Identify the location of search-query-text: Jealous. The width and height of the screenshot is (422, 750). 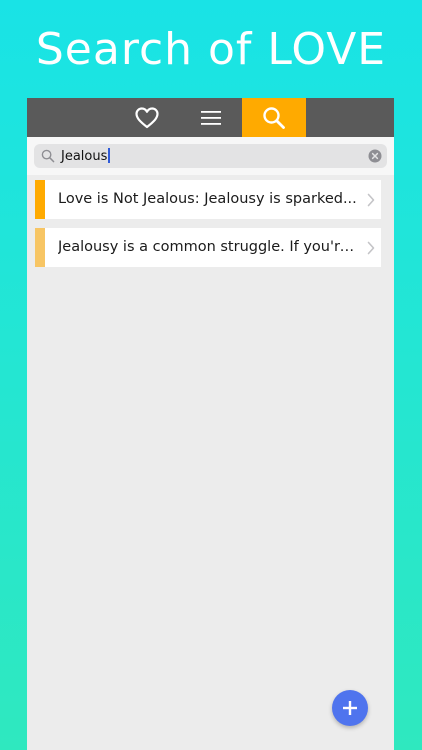
(84, 156).